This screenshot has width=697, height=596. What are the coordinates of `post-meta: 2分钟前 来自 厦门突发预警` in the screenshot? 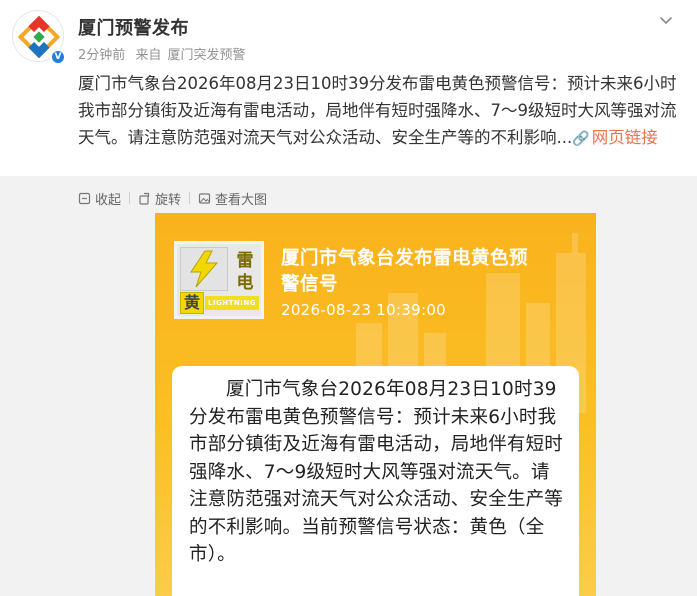 It's located at (164, 53).